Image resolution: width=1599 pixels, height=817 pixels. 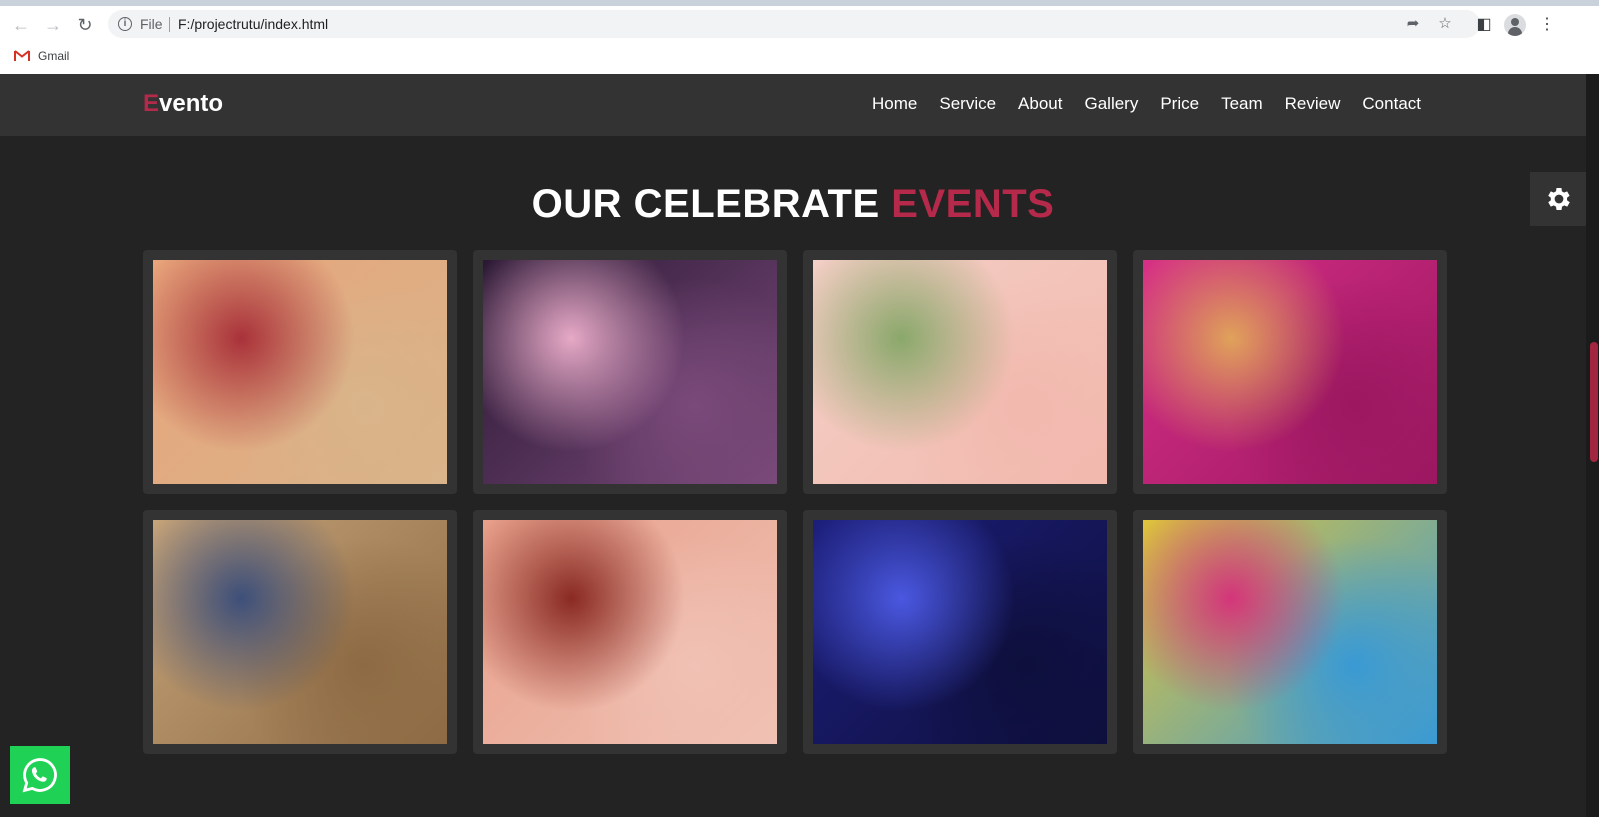 What do you see at coordinates (894, 104) in the screenshot?
I see `nav-home: Home` at bounding box center [894, 104].